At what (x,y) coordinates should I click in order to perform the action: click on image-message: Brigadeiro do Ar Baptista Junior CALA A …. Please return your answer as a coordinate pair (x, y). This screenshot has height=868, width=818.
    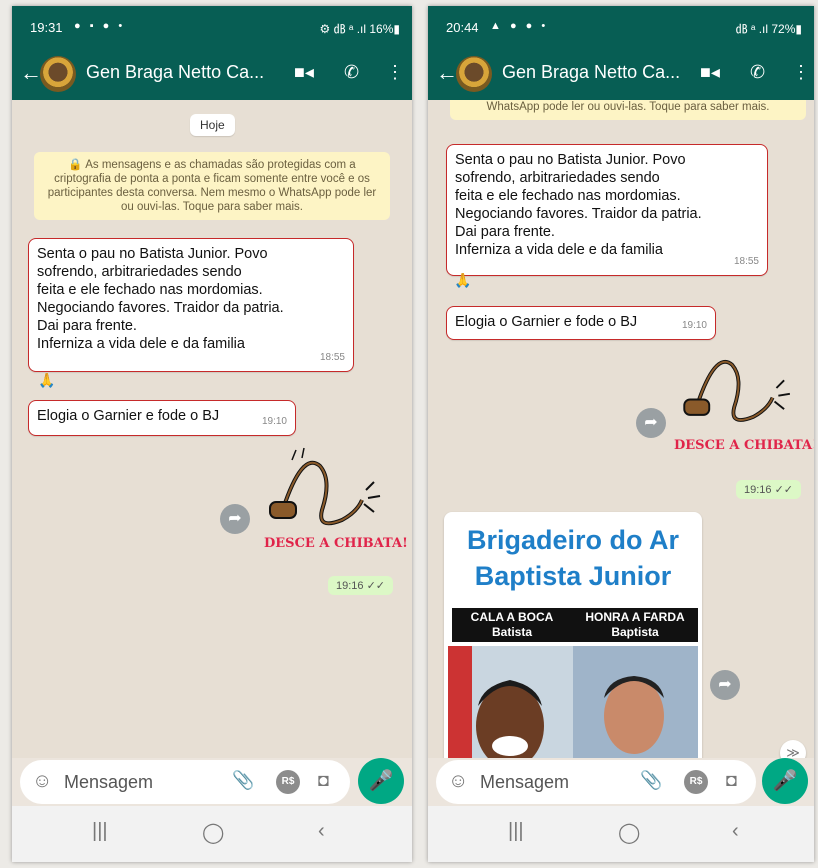
    Looking at the image, I should click on (573, 635).